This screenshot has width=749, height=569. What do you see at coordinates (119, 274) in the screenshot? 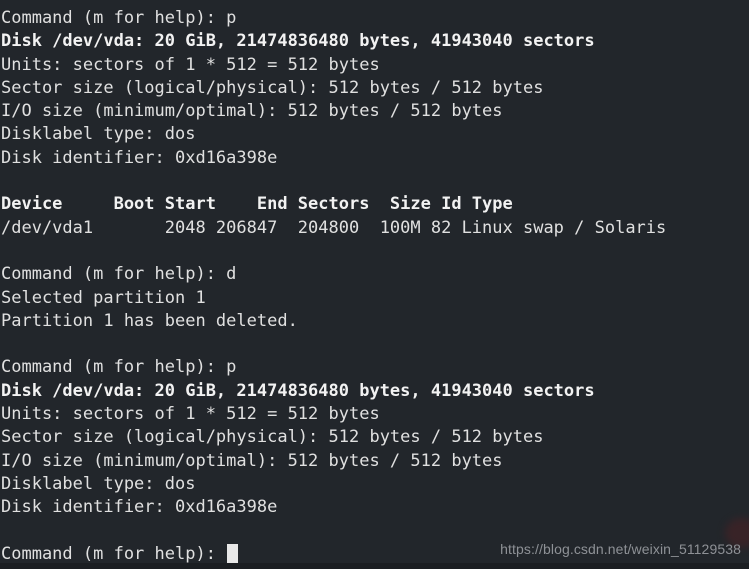
I see `terminal-line: Command (m for help): d` at bounding box center [119, 274].